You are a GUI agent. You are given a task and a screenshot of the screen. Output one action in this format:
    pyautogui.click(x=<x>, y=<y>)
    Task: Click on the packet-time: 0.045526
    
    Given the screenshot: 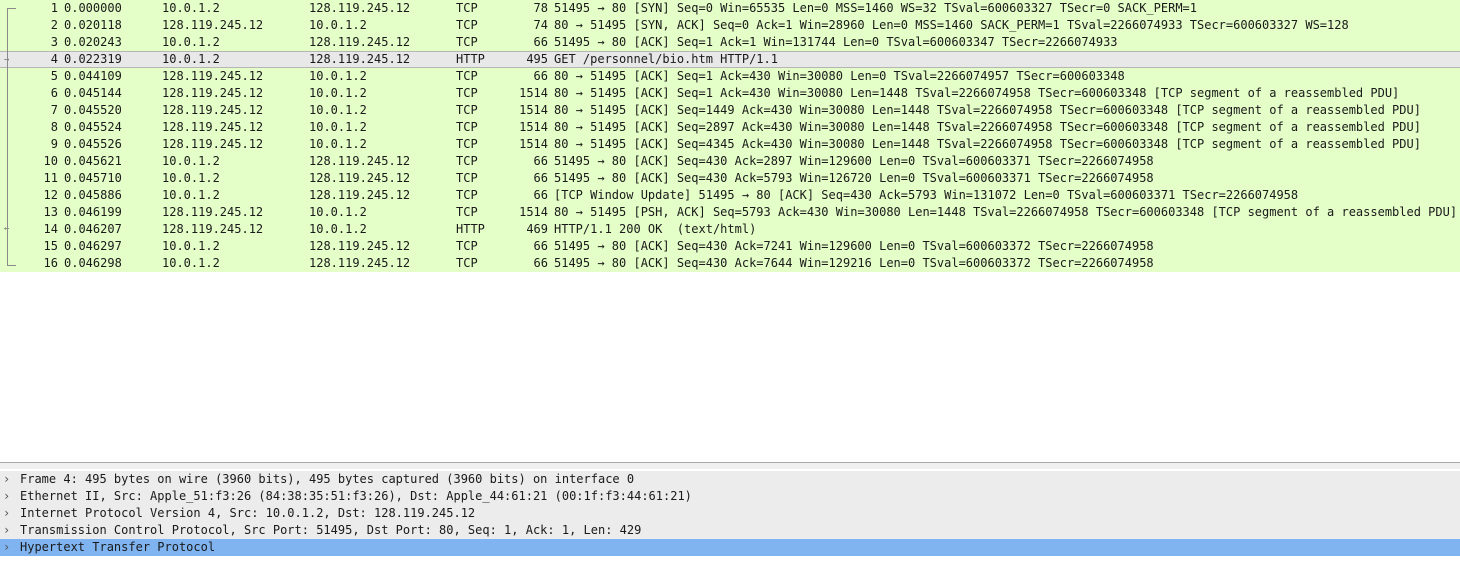 What is the action you would take?
    pyautogui.click(x=93, y=144)
    